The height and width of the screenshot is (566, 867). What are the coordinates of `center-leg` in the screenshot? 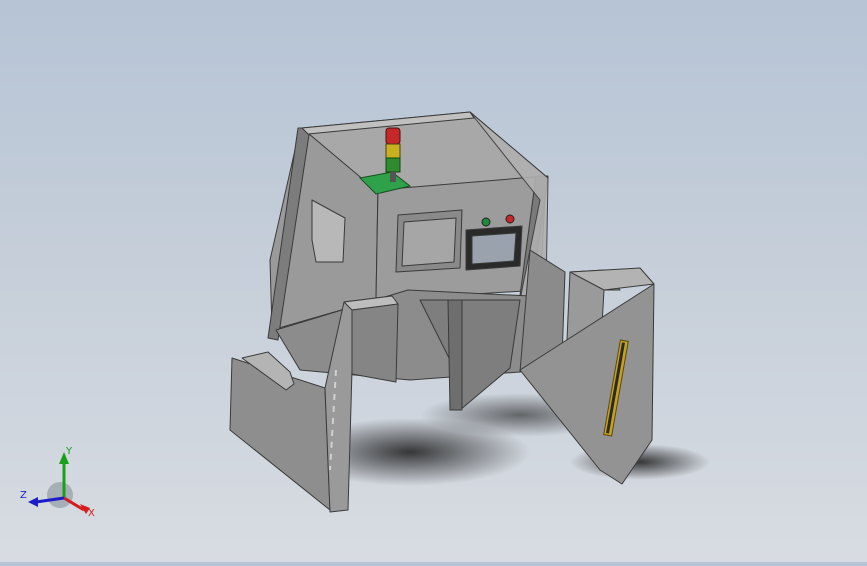 It's located at (455, 355).